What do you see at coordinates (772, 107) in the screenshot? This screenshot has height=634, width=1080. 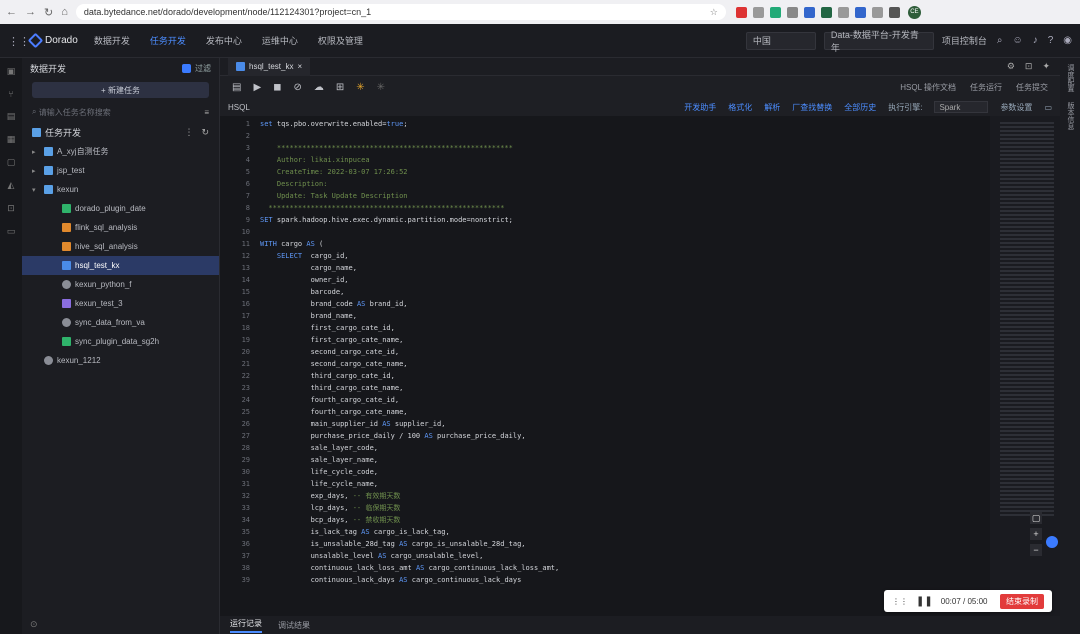 I see `action-parse: 解析` at bounding box center [772, 107].